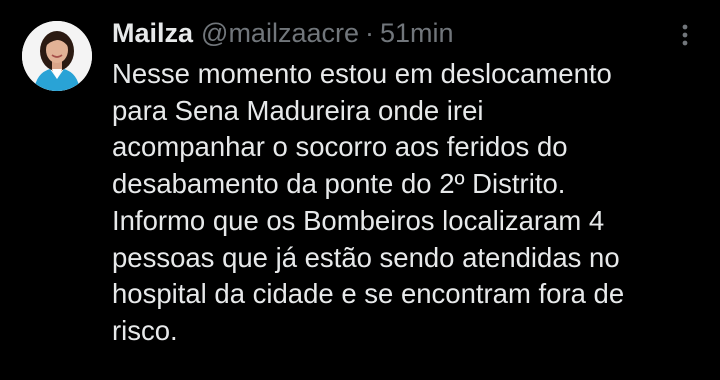 This screenshot has width=720, height=380. What do you see at coordinates (339, 184) in the screenshot?
I see `tweet-text-line: desabamento da ponte do 2º Distrito.` at bounding box center [339, 184].